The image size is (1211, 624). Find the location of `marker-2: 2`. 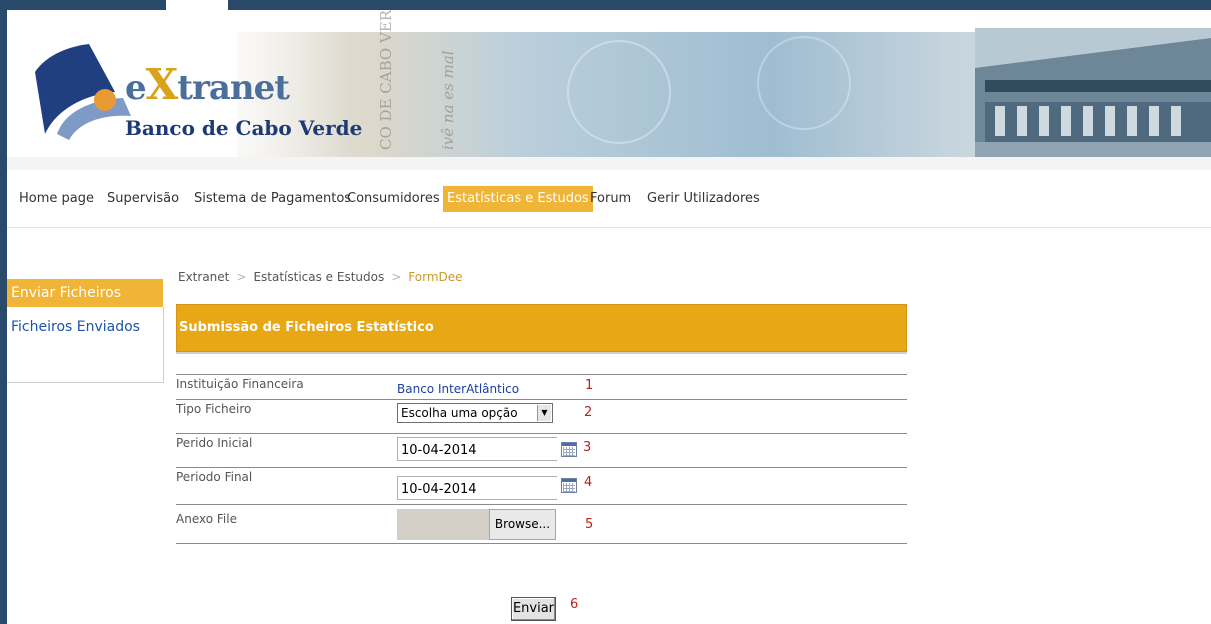

marker-2: 2 is located at coordinates (588, 412).